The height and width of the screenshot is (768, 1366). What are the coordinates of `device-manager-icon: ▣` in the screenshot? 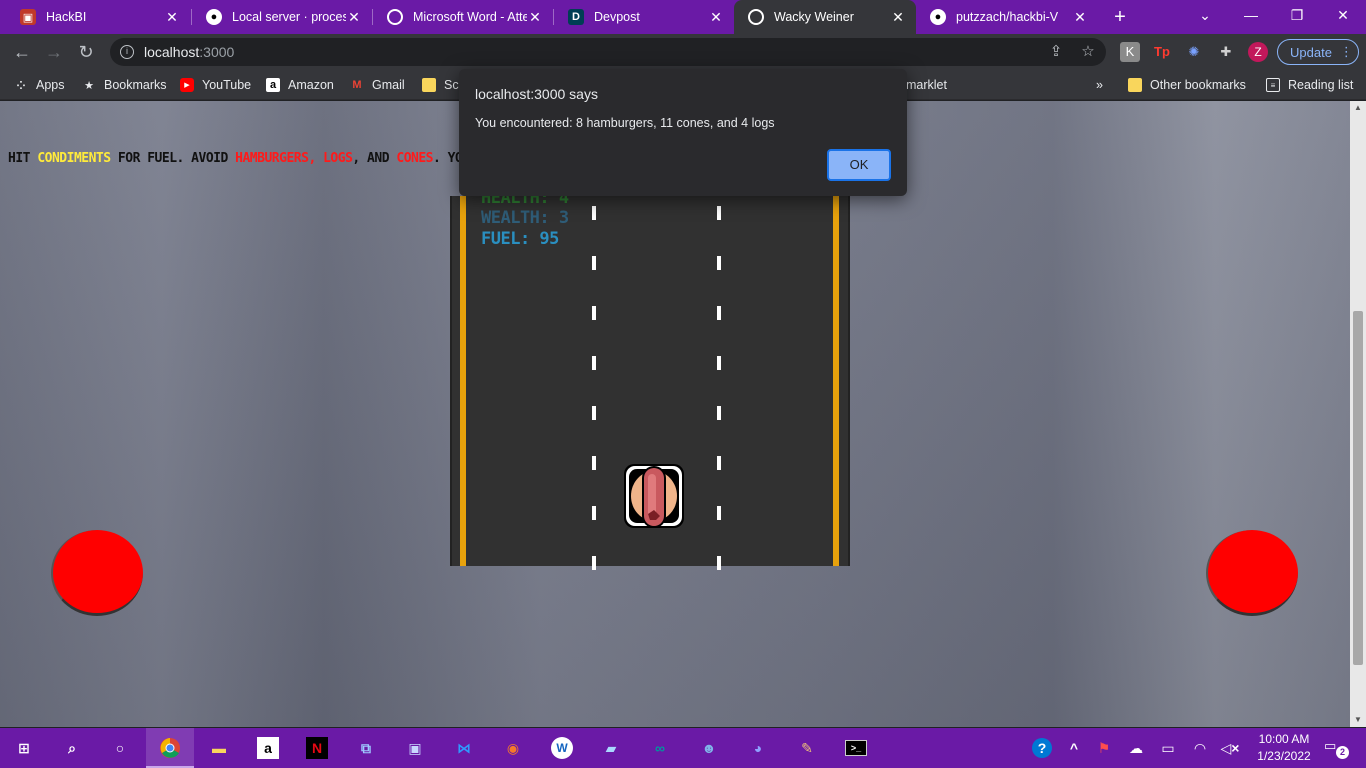 It's located at (415, 748).